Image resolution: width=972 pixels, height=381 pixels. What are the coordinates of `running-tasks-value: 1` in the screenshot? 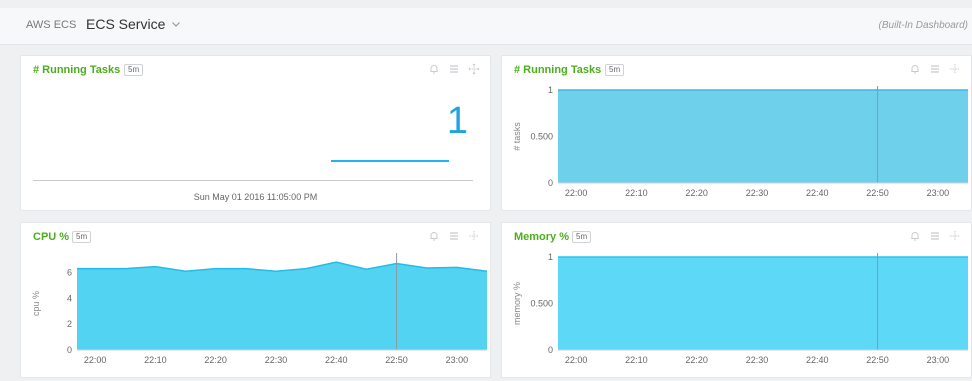 It's located at (457, 121).